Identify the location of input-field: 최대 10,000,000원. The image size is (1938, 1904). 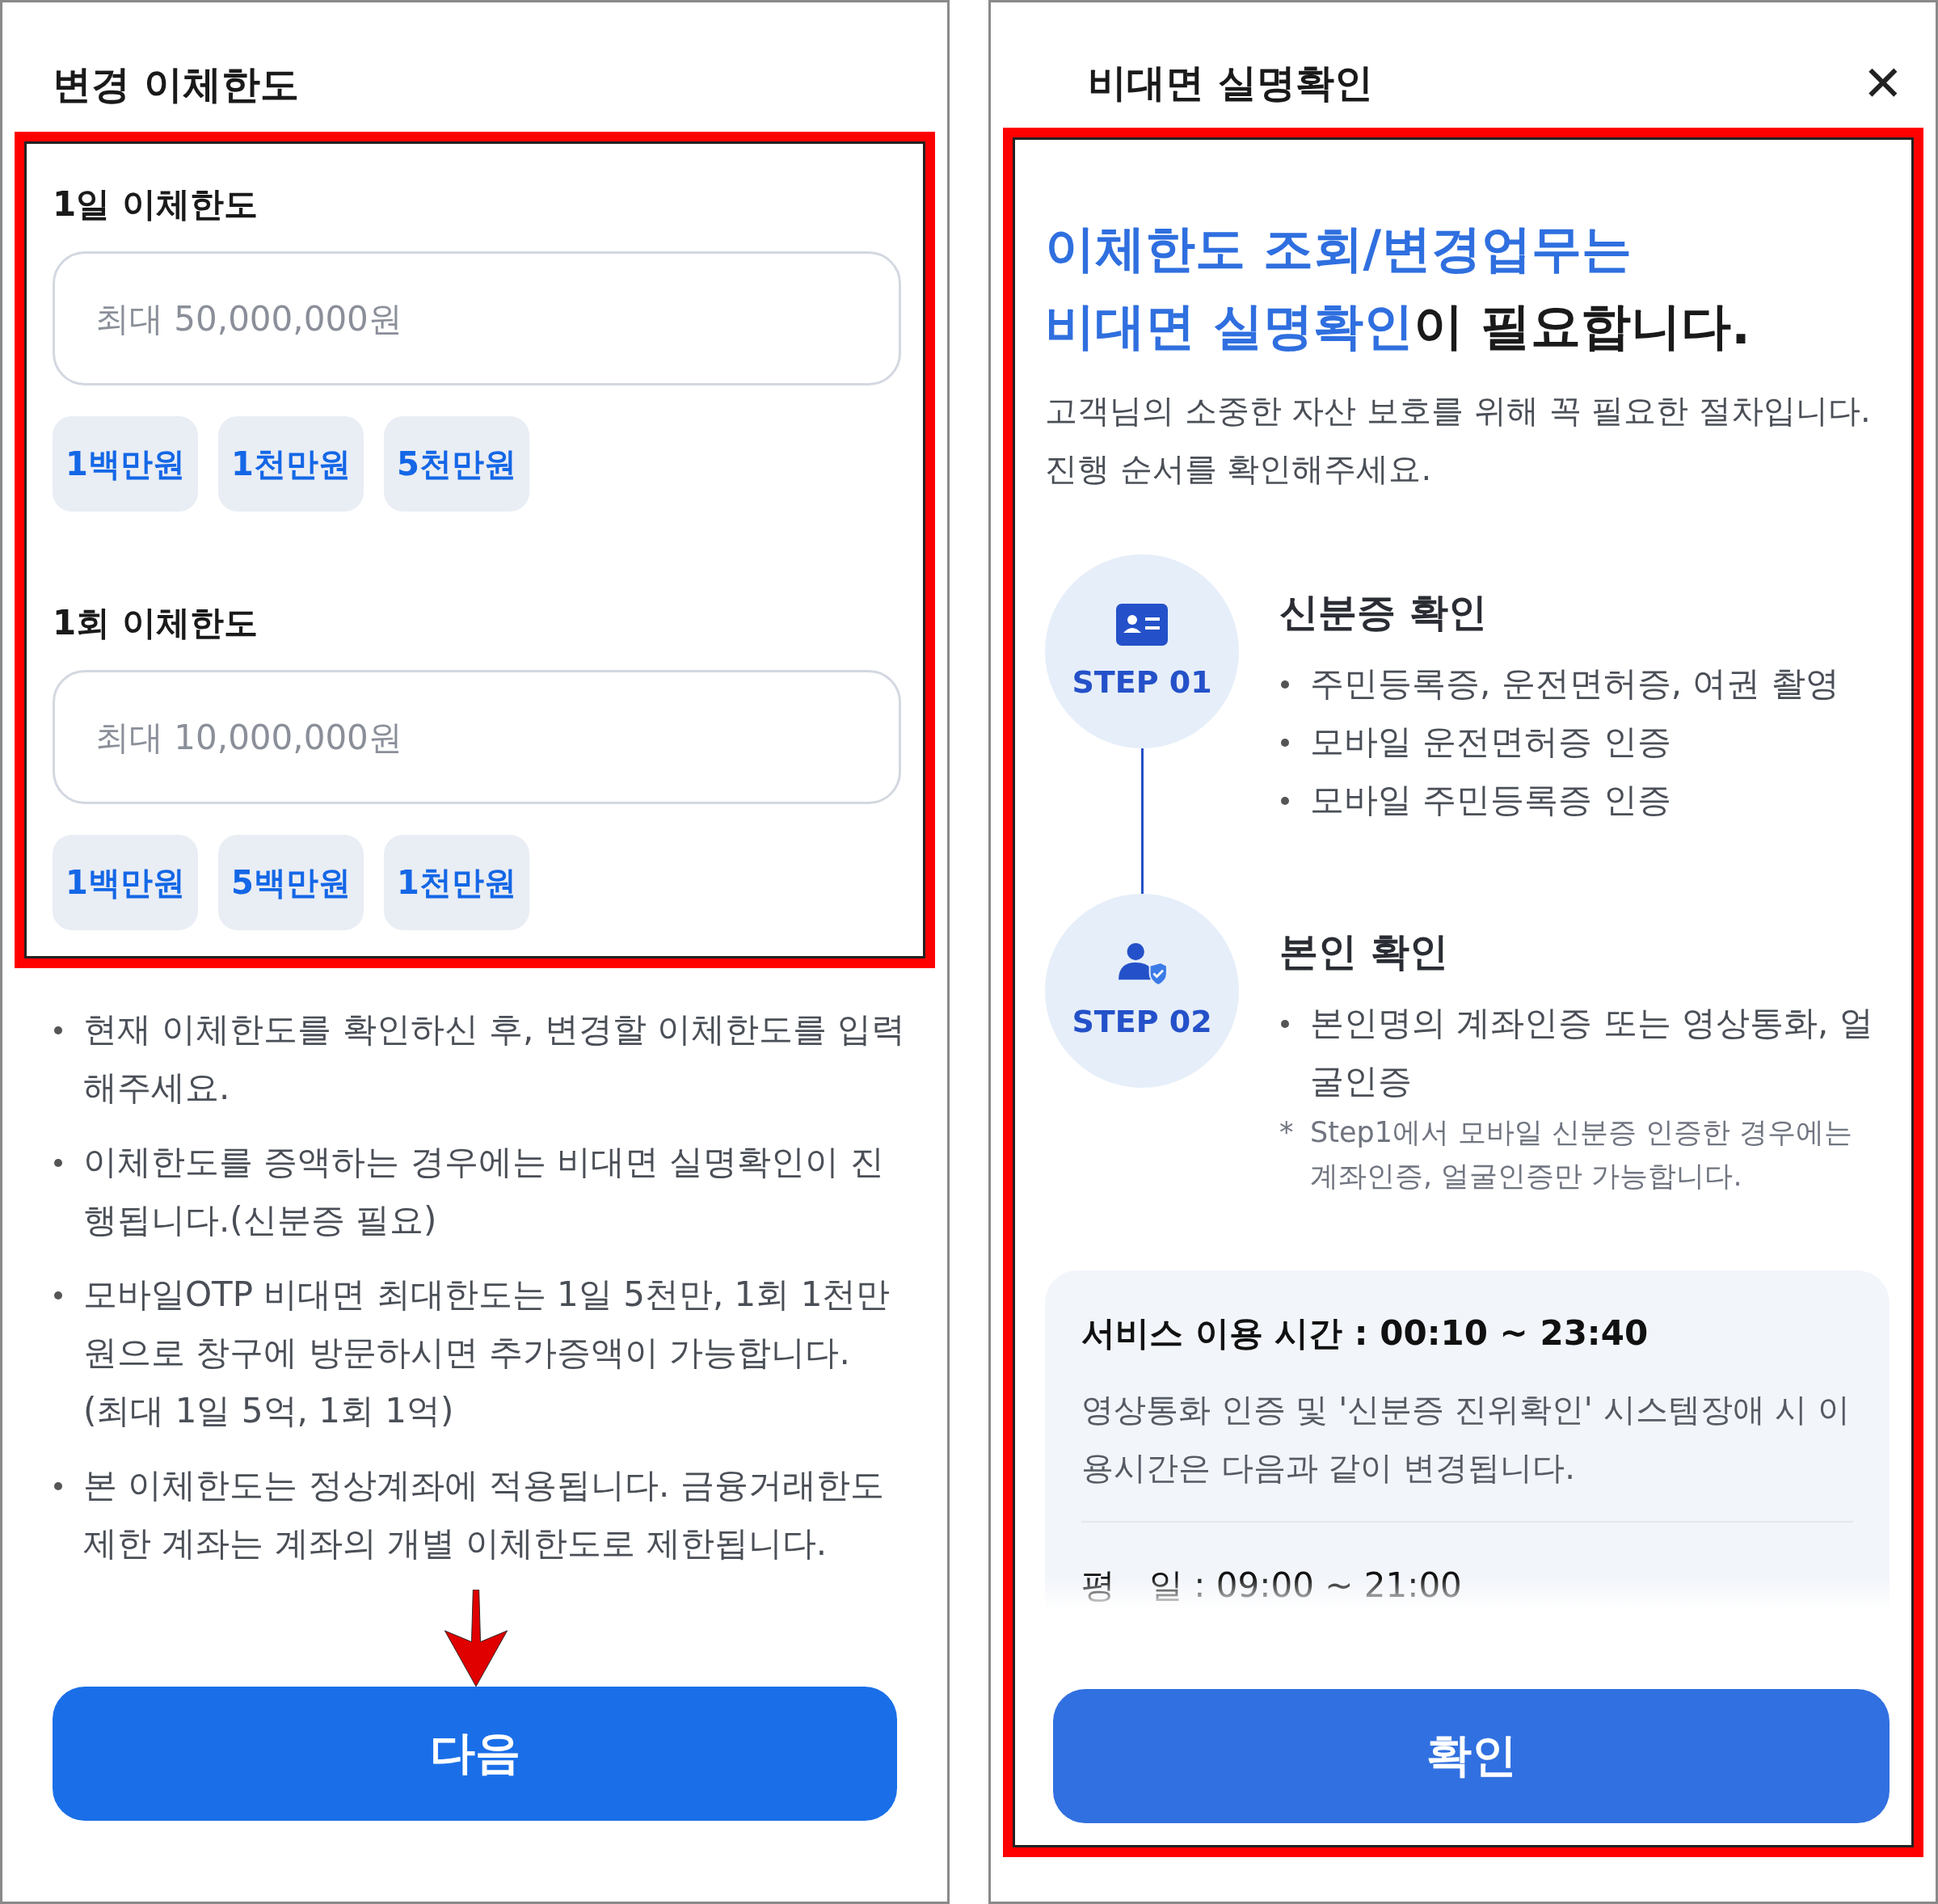
(477, 737).